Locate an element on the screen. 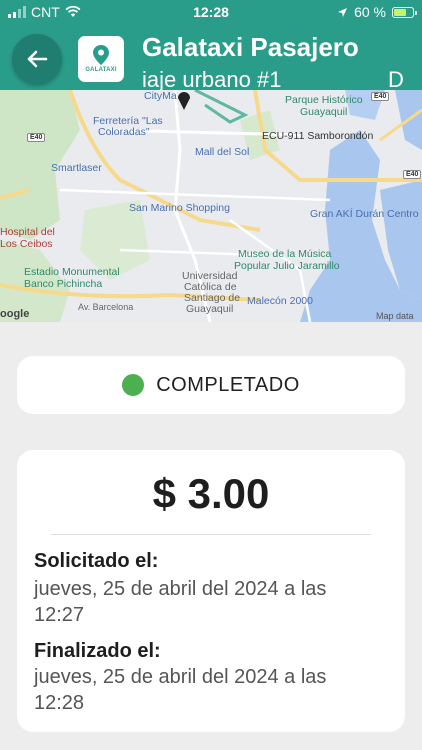  map-label-estadio: Estadio Monumental is located at coordinates (72, 272).